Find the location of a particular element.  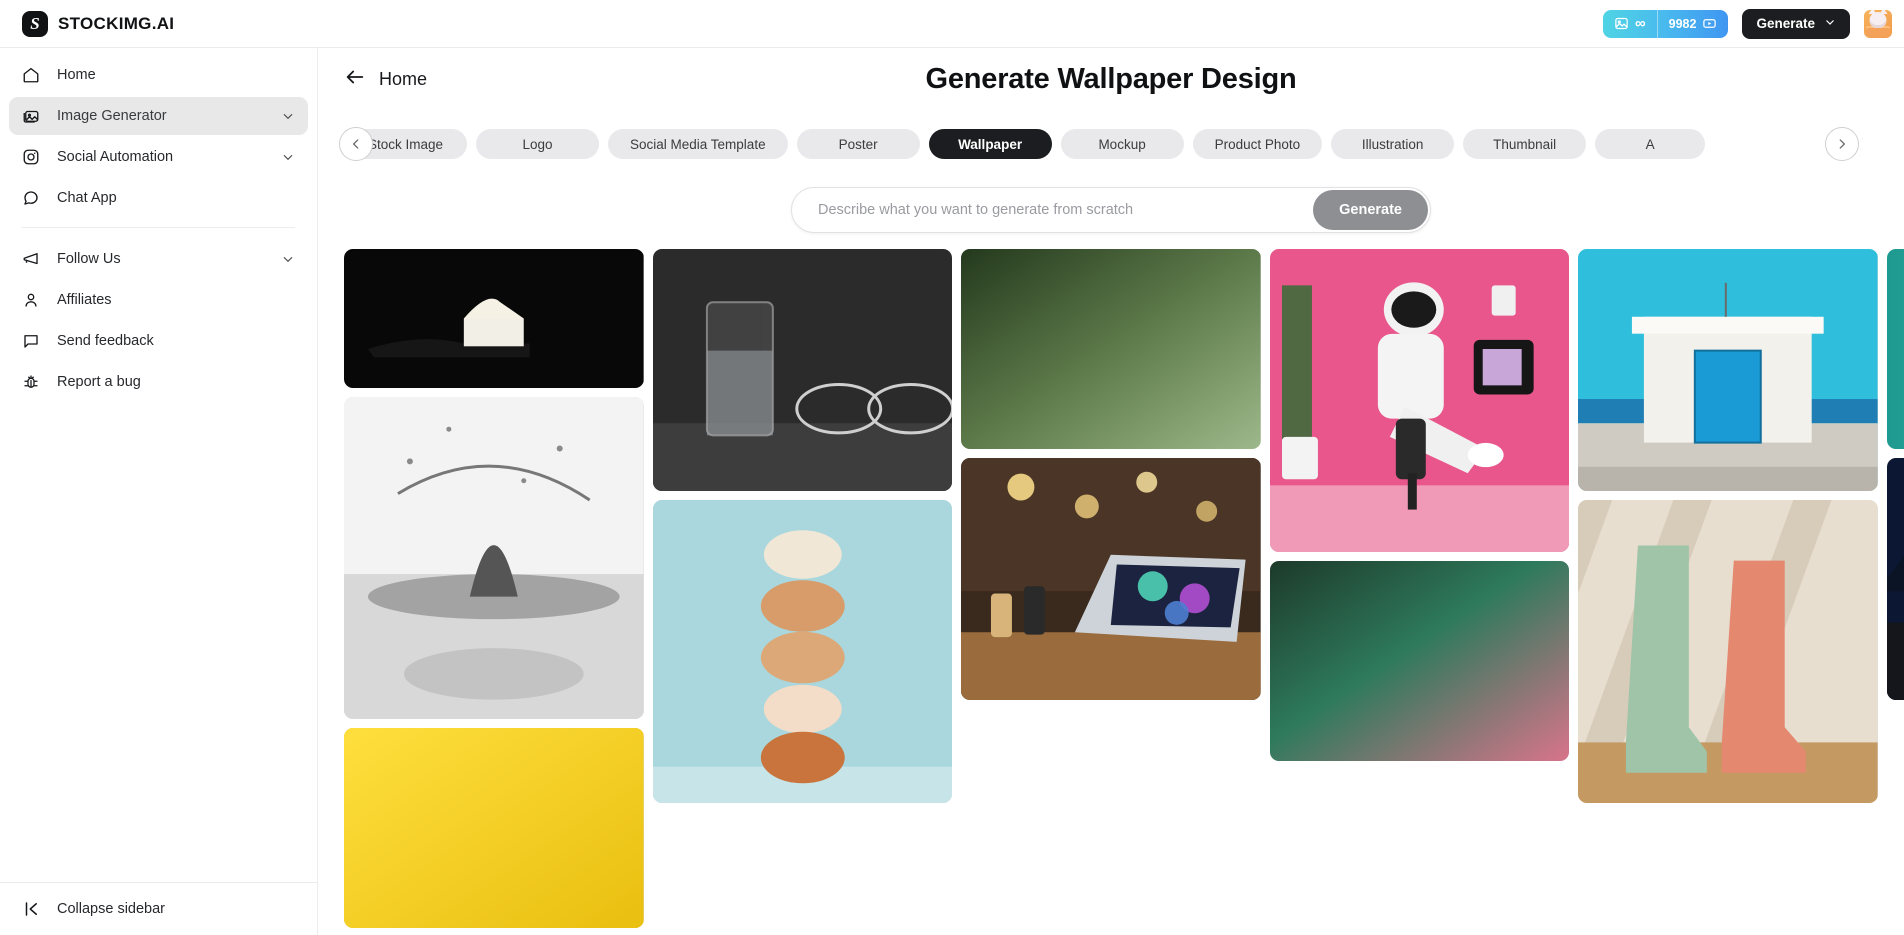

brand-logo: S STOCKIMG.AI is located at coordinates (87, 23).